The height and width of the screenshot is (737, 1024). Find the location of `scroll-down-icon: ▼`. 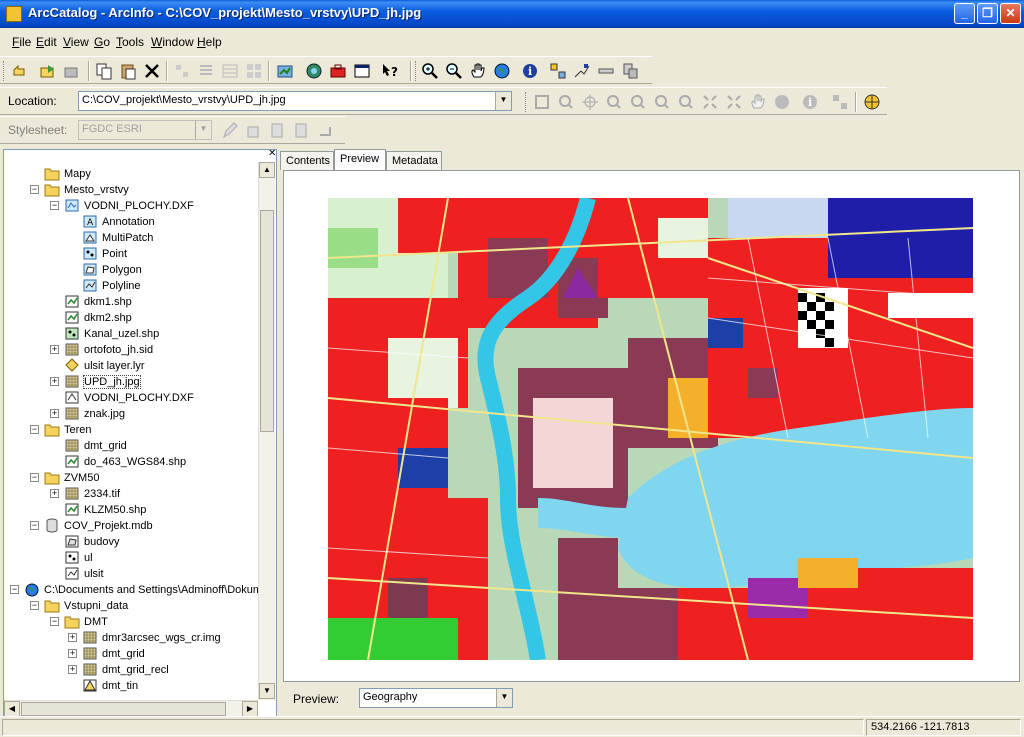

scroll-down-icon: ▼ is located at coordinates (267, 691).